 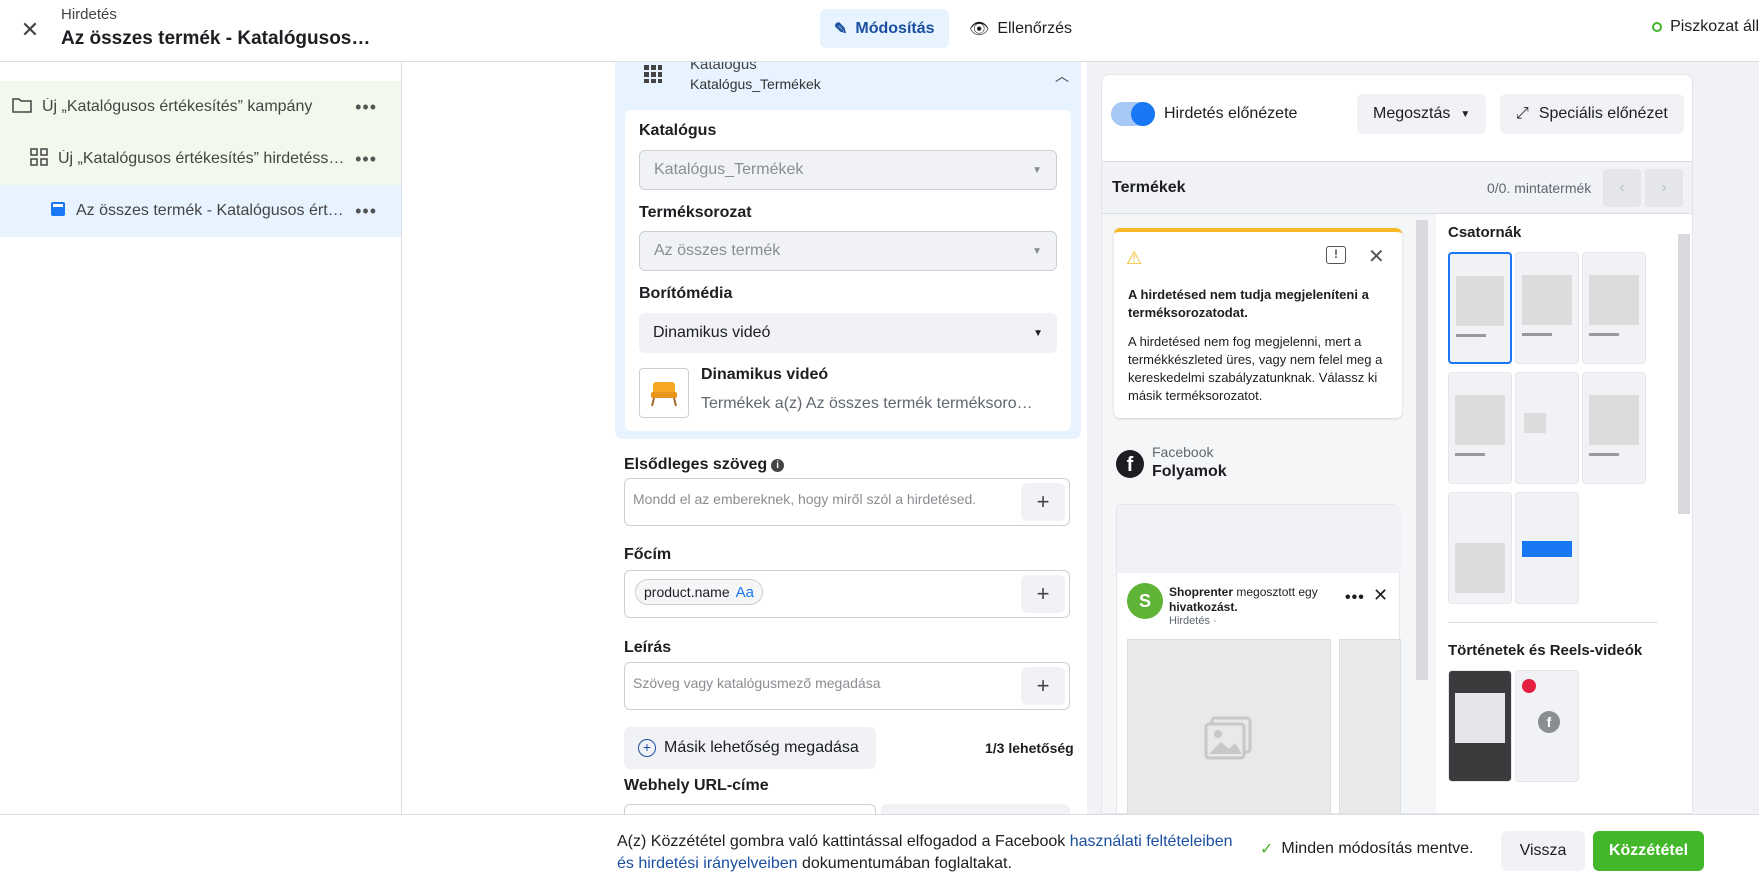 What do you see at coordinates (847, 686) in the screenshot?
I see `description-input: Szöveg vagy katalógusmező megadása +` at bounding box center [847, 686].